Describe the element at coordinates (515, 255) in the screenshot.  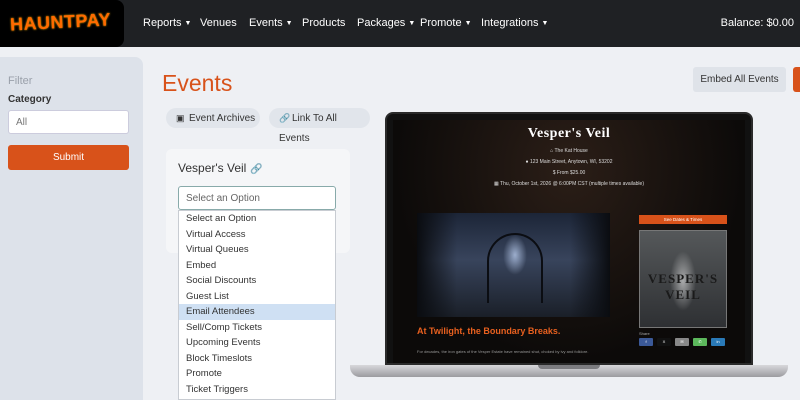
I see `ghost-graphic` at that location.